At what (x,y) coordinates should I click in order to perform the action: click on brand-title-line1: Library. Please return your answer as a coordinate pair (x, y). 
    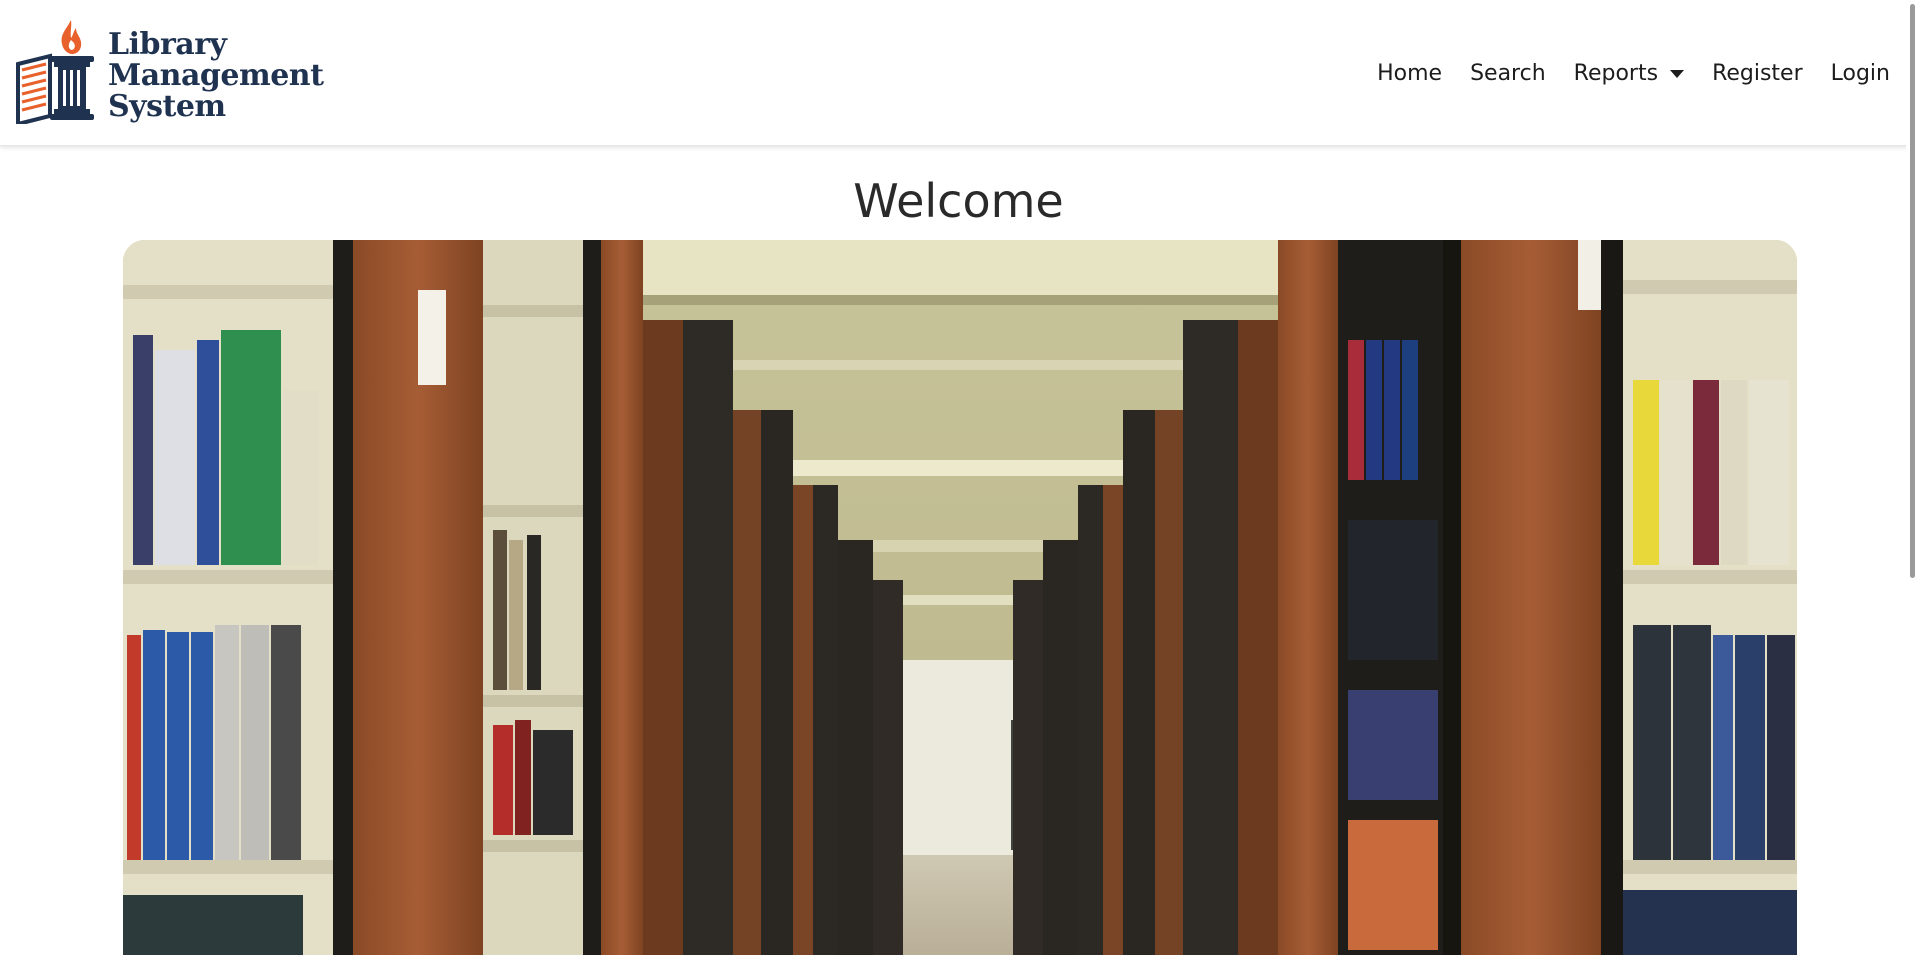
    Looking at the image, I should click on (167, 44).